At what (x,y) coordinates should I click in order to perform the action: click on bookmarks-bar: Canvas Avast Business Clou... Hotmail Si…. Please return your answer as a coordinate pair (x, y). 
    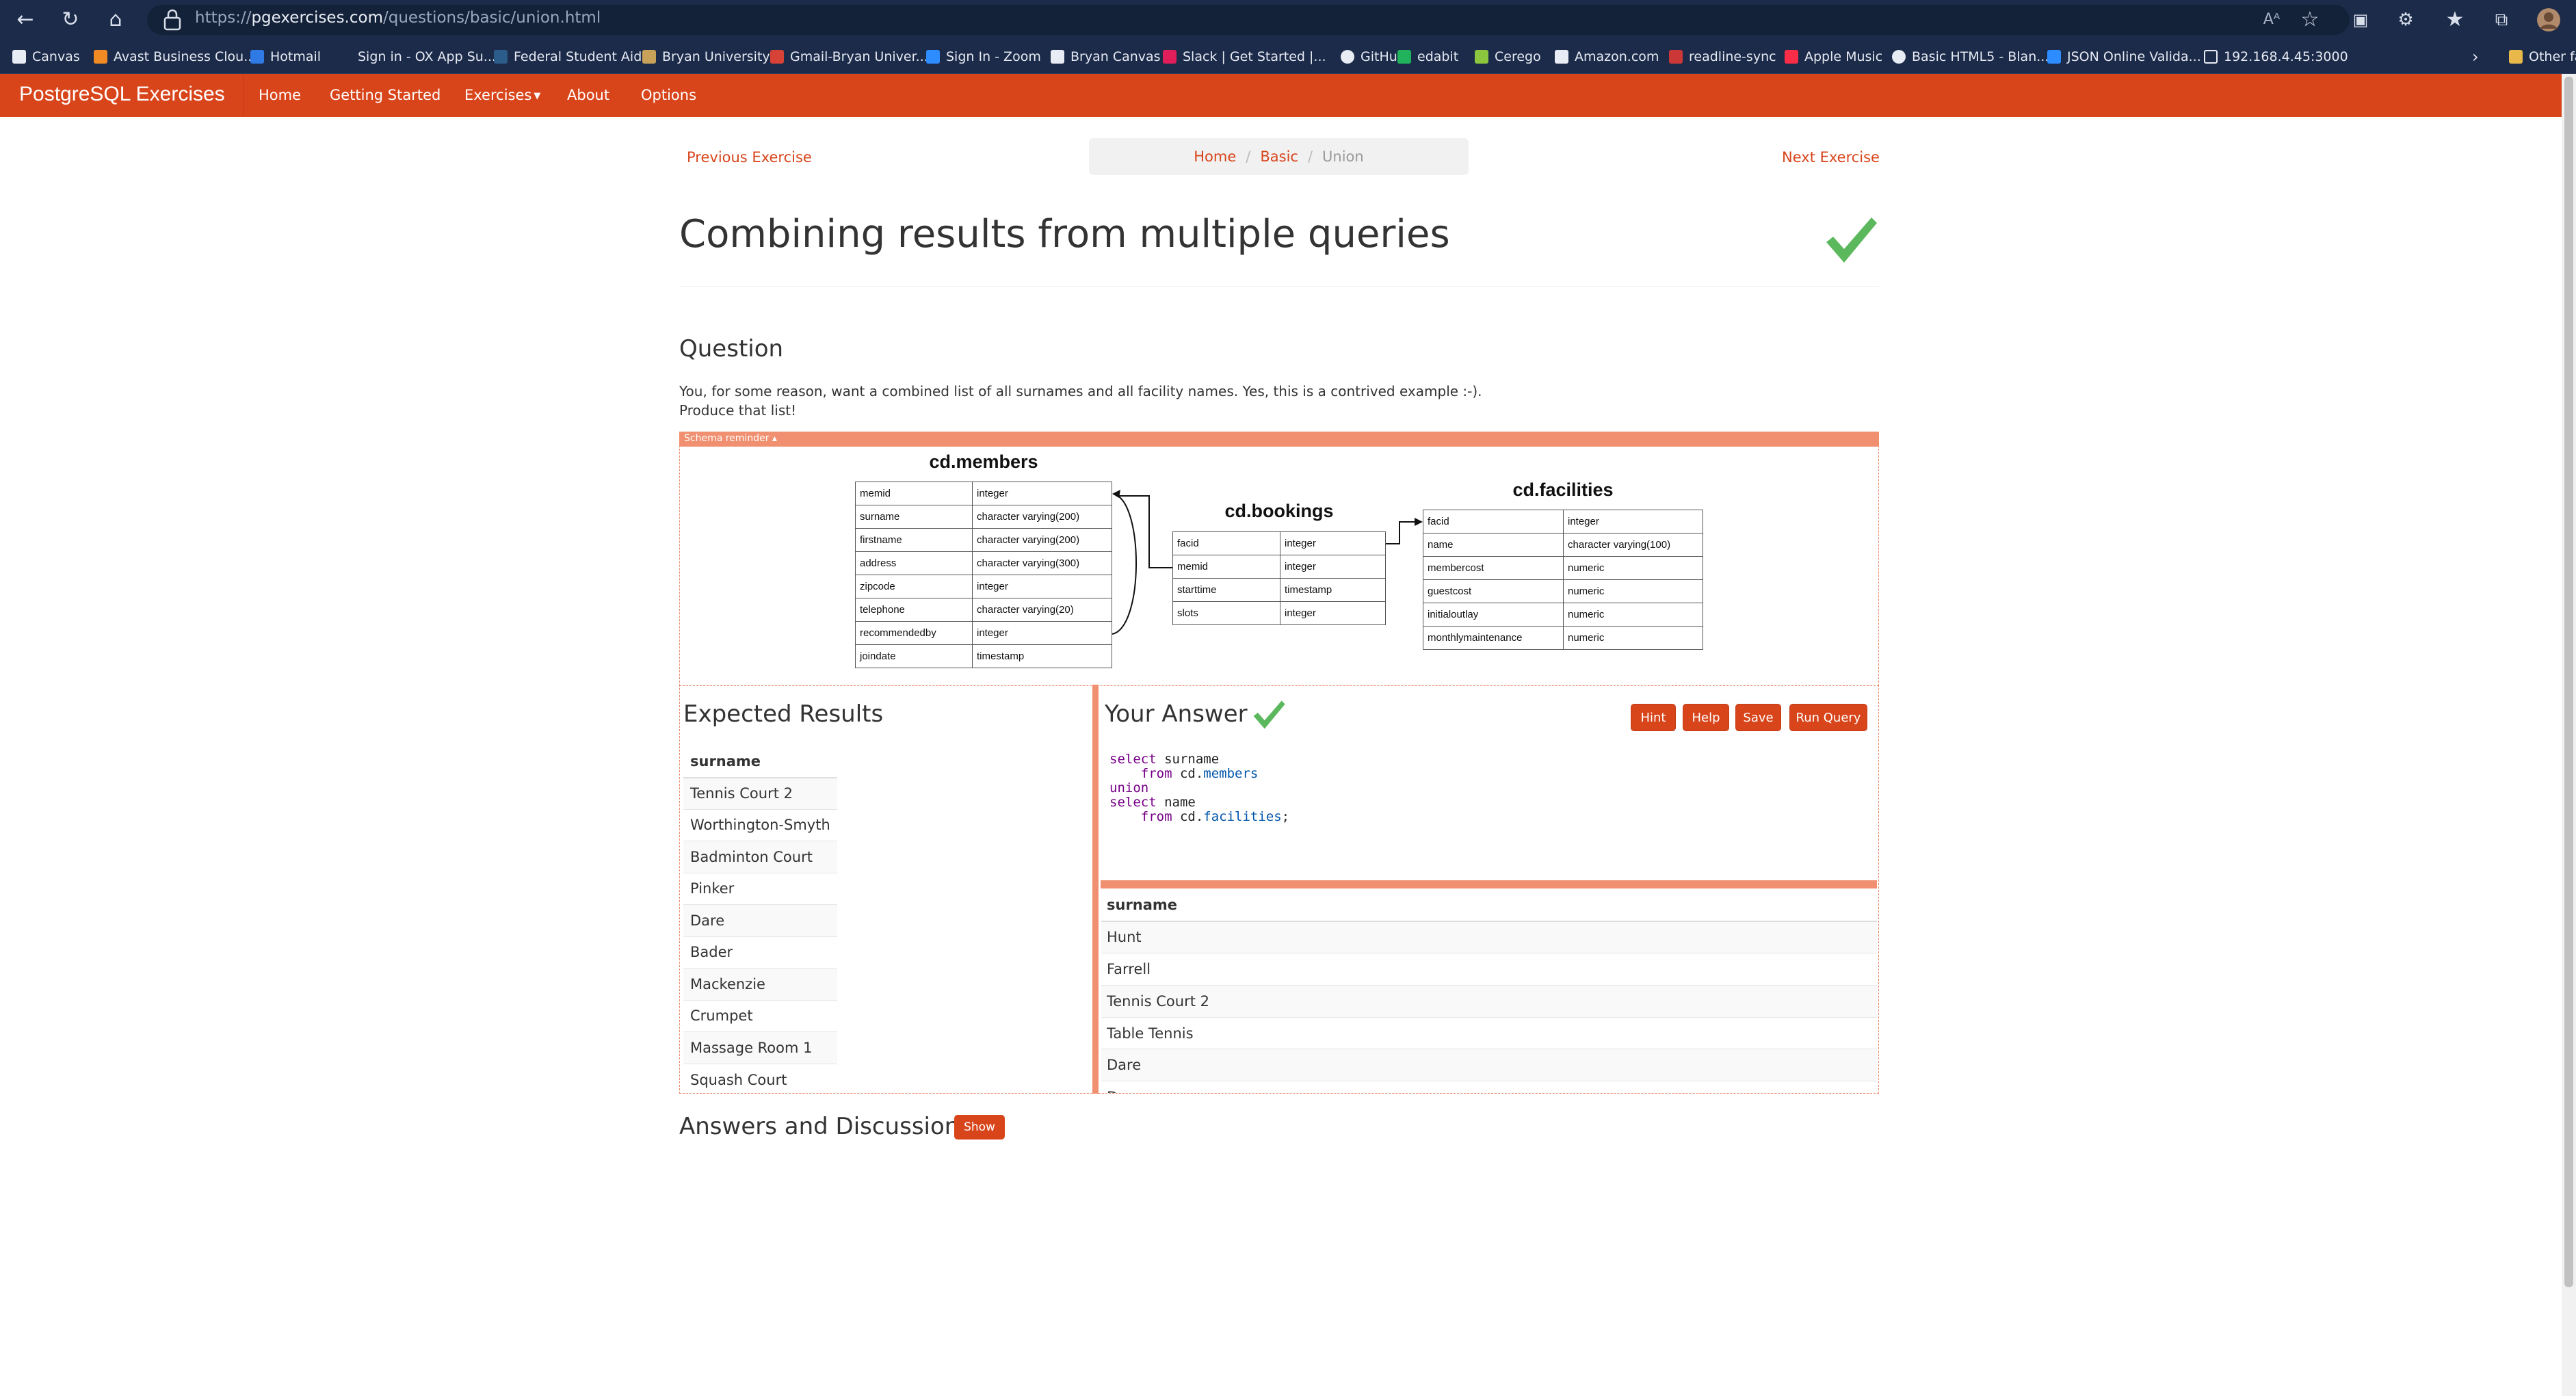
    Looking at the image, I should click on (1288, 57).